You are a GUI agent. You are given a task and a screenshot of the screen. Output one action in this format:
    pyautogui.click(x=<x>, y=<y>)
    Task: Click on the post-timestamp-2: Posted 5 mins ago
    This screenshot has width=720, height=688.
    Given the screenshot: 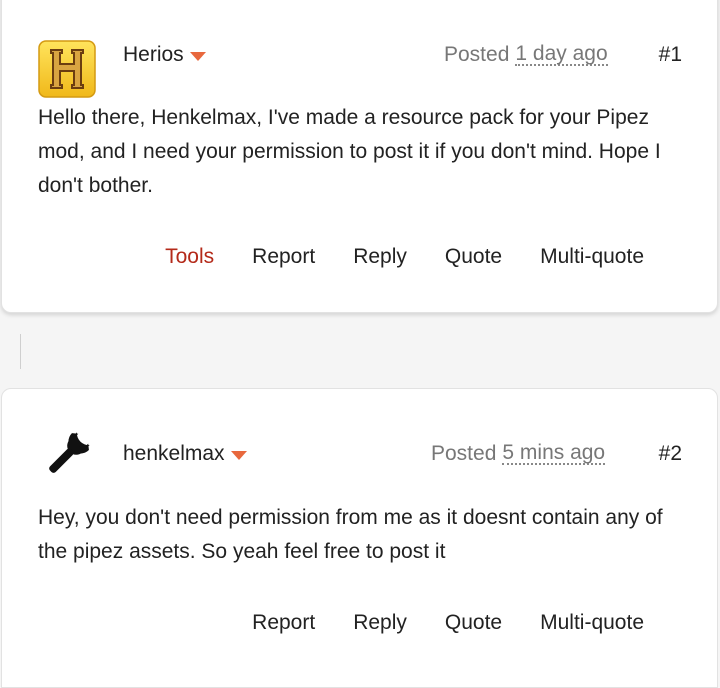 What is the action you would take?
    pyautogui.click(x=518, y=454)
    